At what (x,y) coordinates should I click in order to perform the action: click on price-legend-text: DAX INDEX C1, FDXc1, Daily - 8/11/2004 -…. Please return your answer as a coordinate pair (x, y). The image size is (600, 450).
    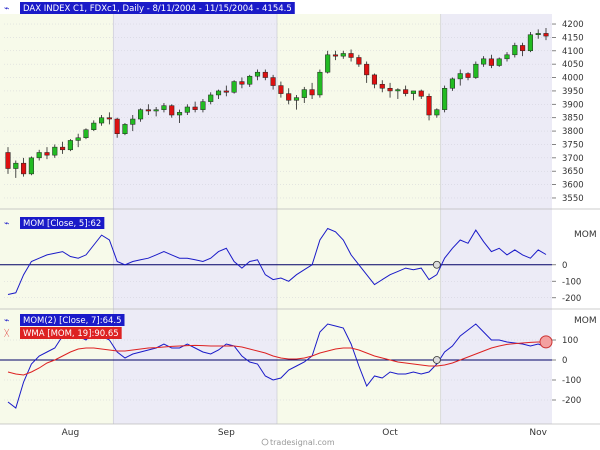
    Looking at the image, I should click on (157, 9).